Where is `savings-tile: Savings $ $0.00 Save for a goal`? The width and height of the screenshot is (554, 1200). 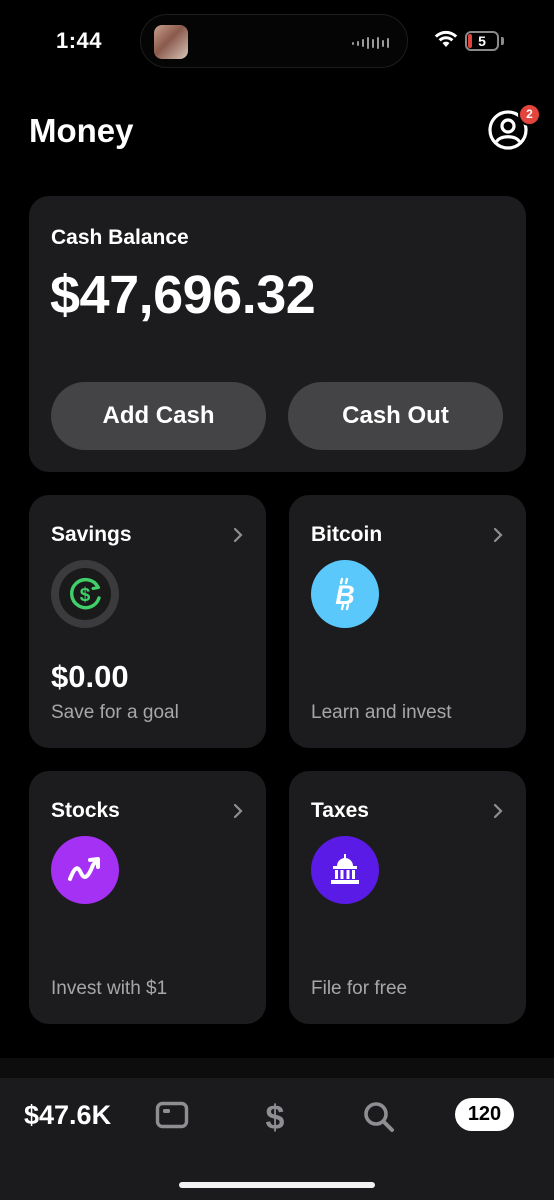 savings-tile: Savings $ $0.00 Save for a goal is located at coordinates (147, 621).